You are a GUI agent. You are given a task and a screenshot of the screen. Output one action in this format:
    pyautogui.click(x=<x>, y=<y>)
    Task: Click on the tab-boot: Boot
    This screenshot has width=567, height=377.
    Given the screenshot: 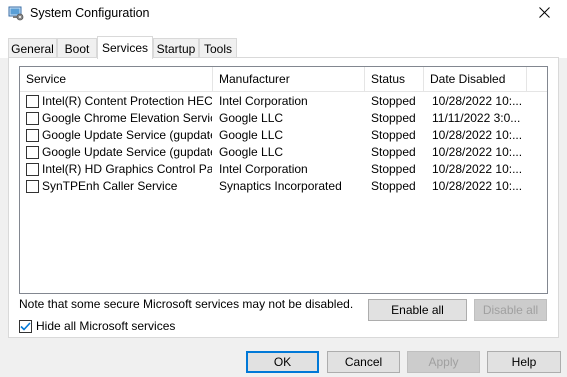 What is the action you would take?
    pyautogui.click(x=77, y=48)
    